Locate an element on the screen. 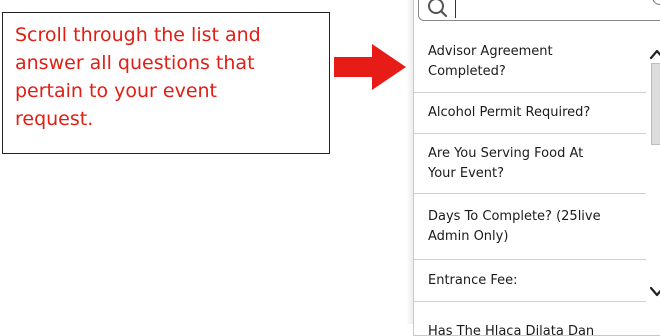 The width and height of the screenshot is (660, 336). scrollbar is located at coordinates (652, 168).